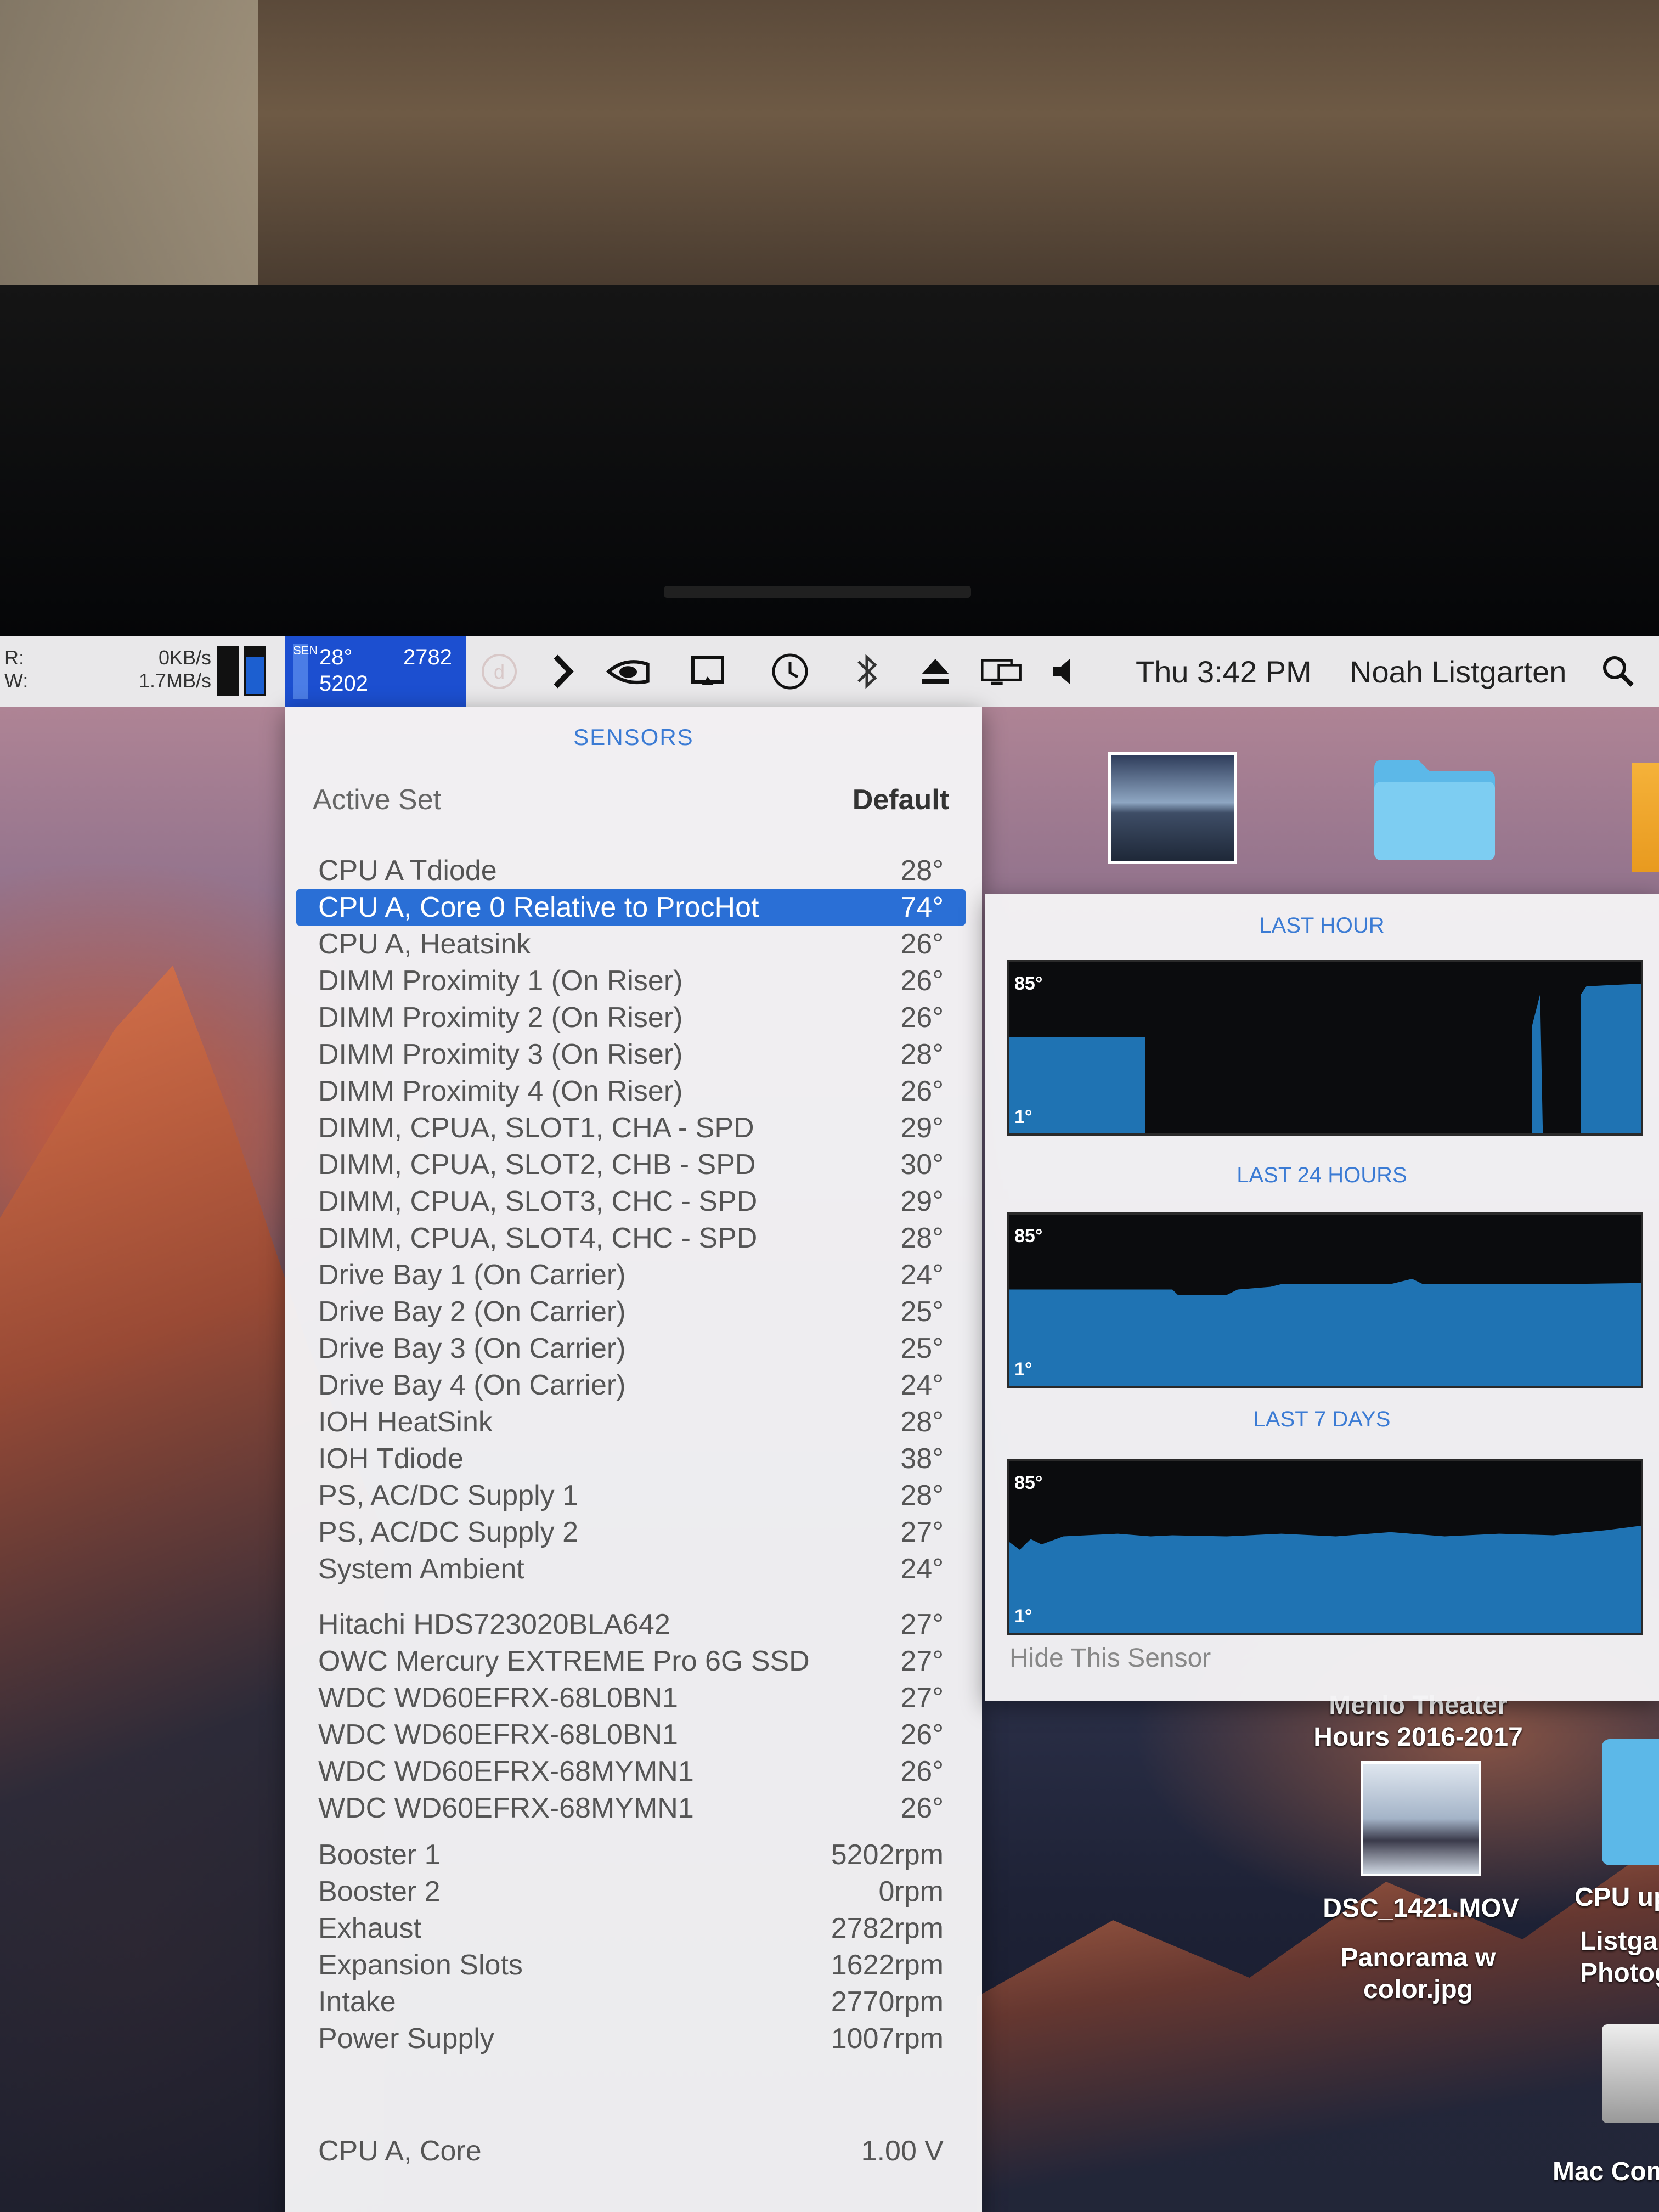  I want to click on sensor-value: 1622rpm, so click(888, 1965).